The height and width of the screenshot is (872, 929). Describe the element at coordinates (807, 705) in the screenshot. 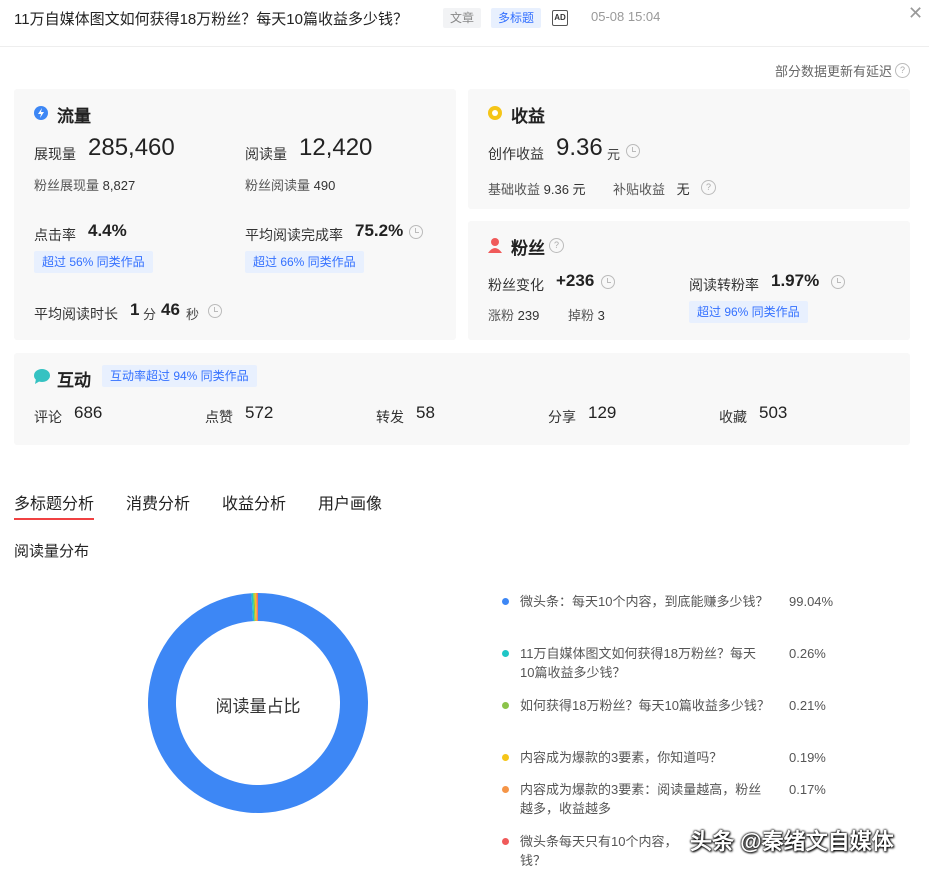

I see `legend-value: 0.21%` at that location.